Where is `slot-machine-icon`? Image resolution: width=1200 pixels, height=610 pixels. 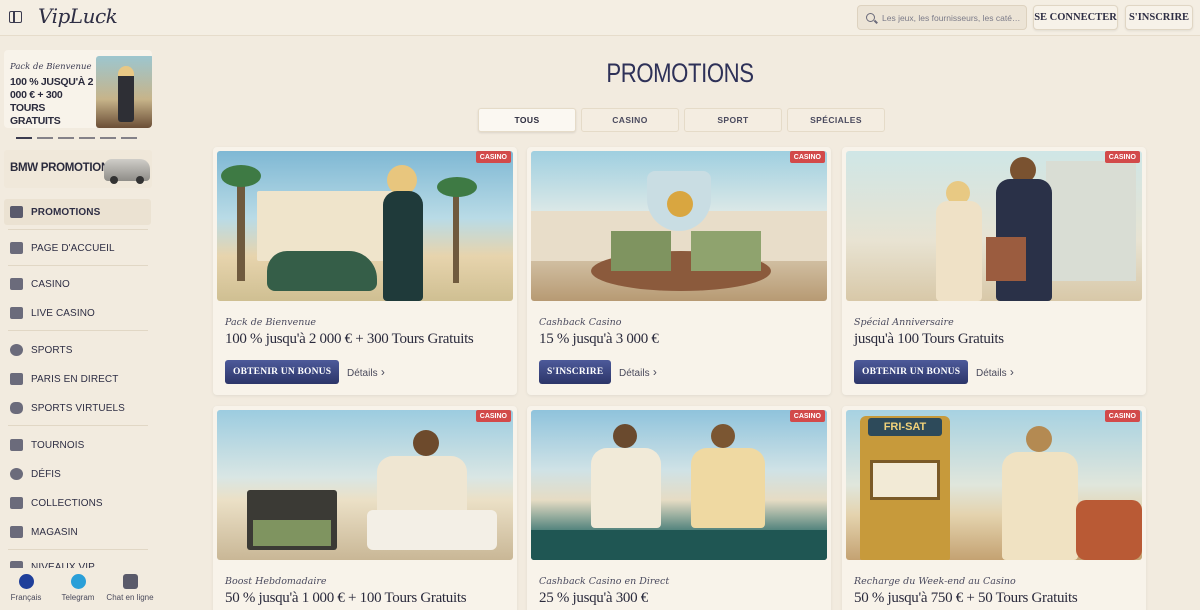 slot-machine-icon is located at coordinates (16, 284).